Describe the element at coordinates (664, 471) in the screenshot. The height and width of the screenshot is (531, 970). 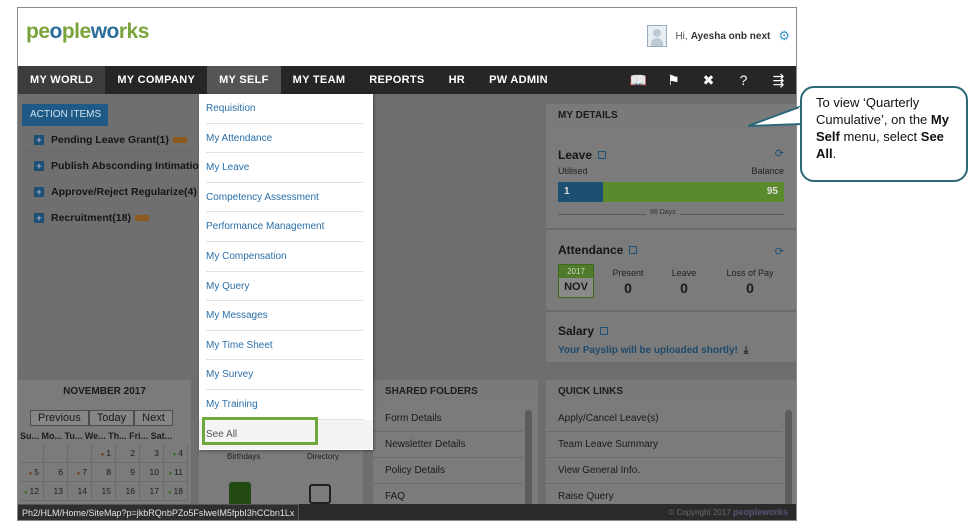
I see `list-item: View General Info.` at that location.